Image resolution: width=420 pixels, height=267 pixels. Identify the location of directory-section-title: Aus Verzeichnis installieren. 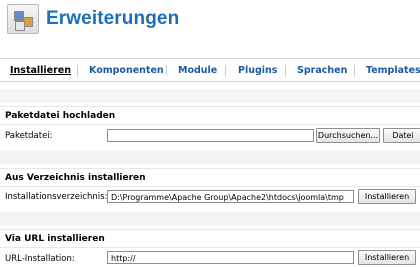
(75, 178).